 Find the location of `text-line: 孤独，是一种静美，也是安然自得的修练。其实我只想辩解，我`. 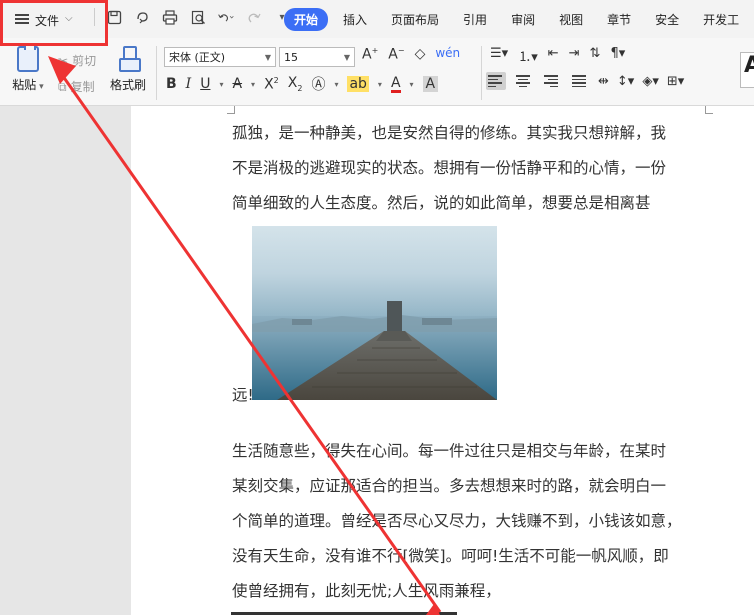

text-line: 孤独，是一种静美，也是安然自得的修练。其实我只想辩解，我 is located at coordinates (449, 133).